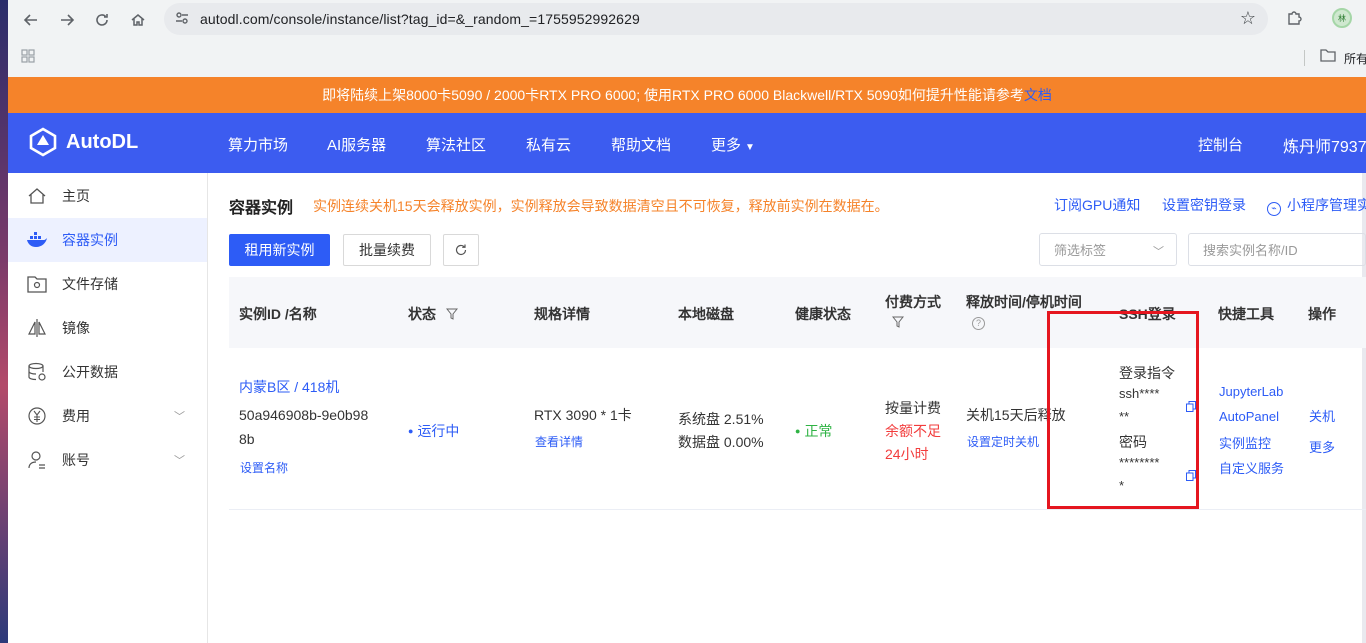 The image size is (1366, 643). Describe the element at coordinates (247, 439) in the screenshot. I see `instance-id-line2: 8b` at that location.